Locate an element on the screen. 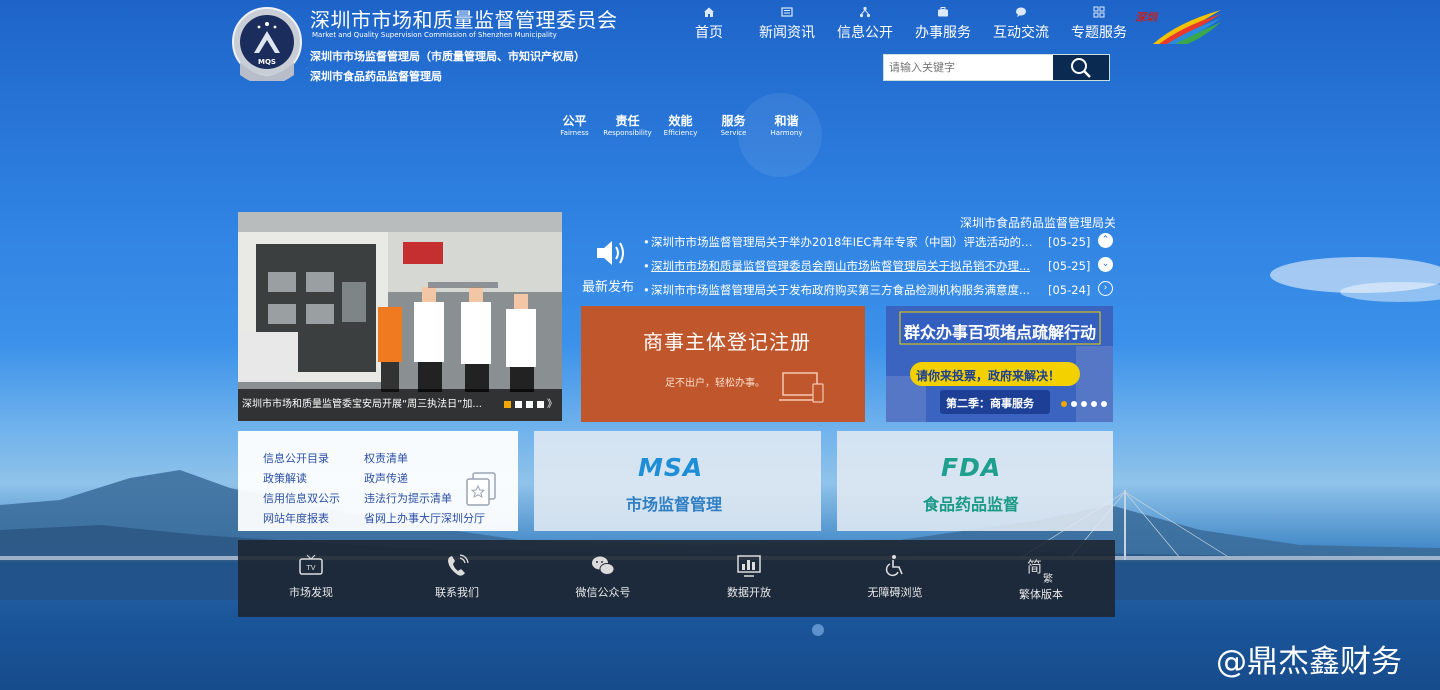 This screenshot has width=1440, height=690. slider-caption: 深圳市市场和质量监管委宝安局开展“周三执法日”加... 》 is located at coordinates (400, 405).